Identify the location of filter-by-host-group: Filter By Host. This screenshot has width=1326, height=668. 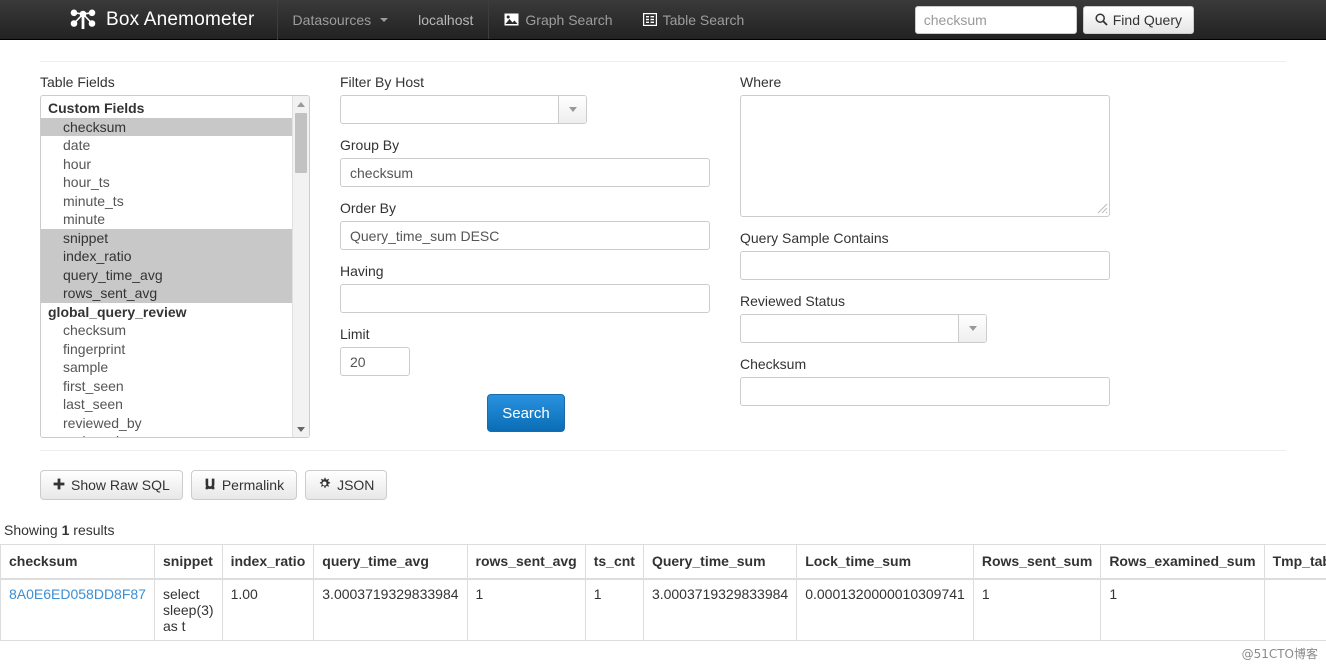
(540, 99).